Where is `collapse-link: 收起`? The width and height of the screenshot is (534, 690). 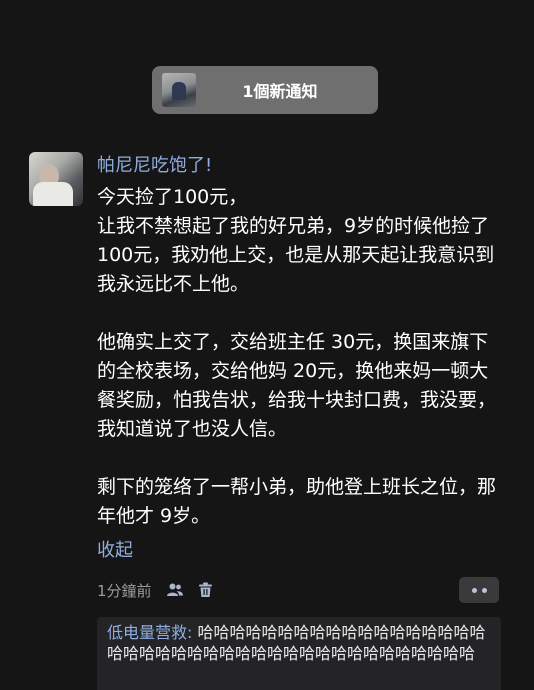 collapse-link: 收起 is located at coordinates (115, 551).